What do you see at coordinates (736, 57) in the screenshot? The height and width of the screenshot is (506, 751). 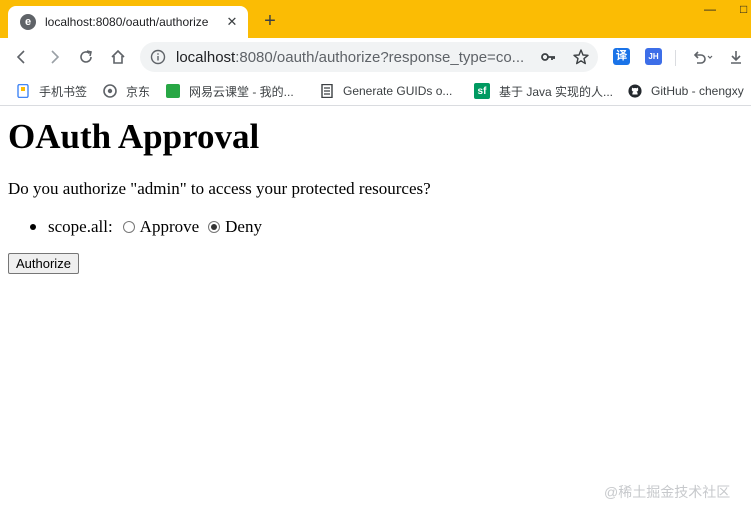 I see `download-icon` at bounding box center [736, 57].